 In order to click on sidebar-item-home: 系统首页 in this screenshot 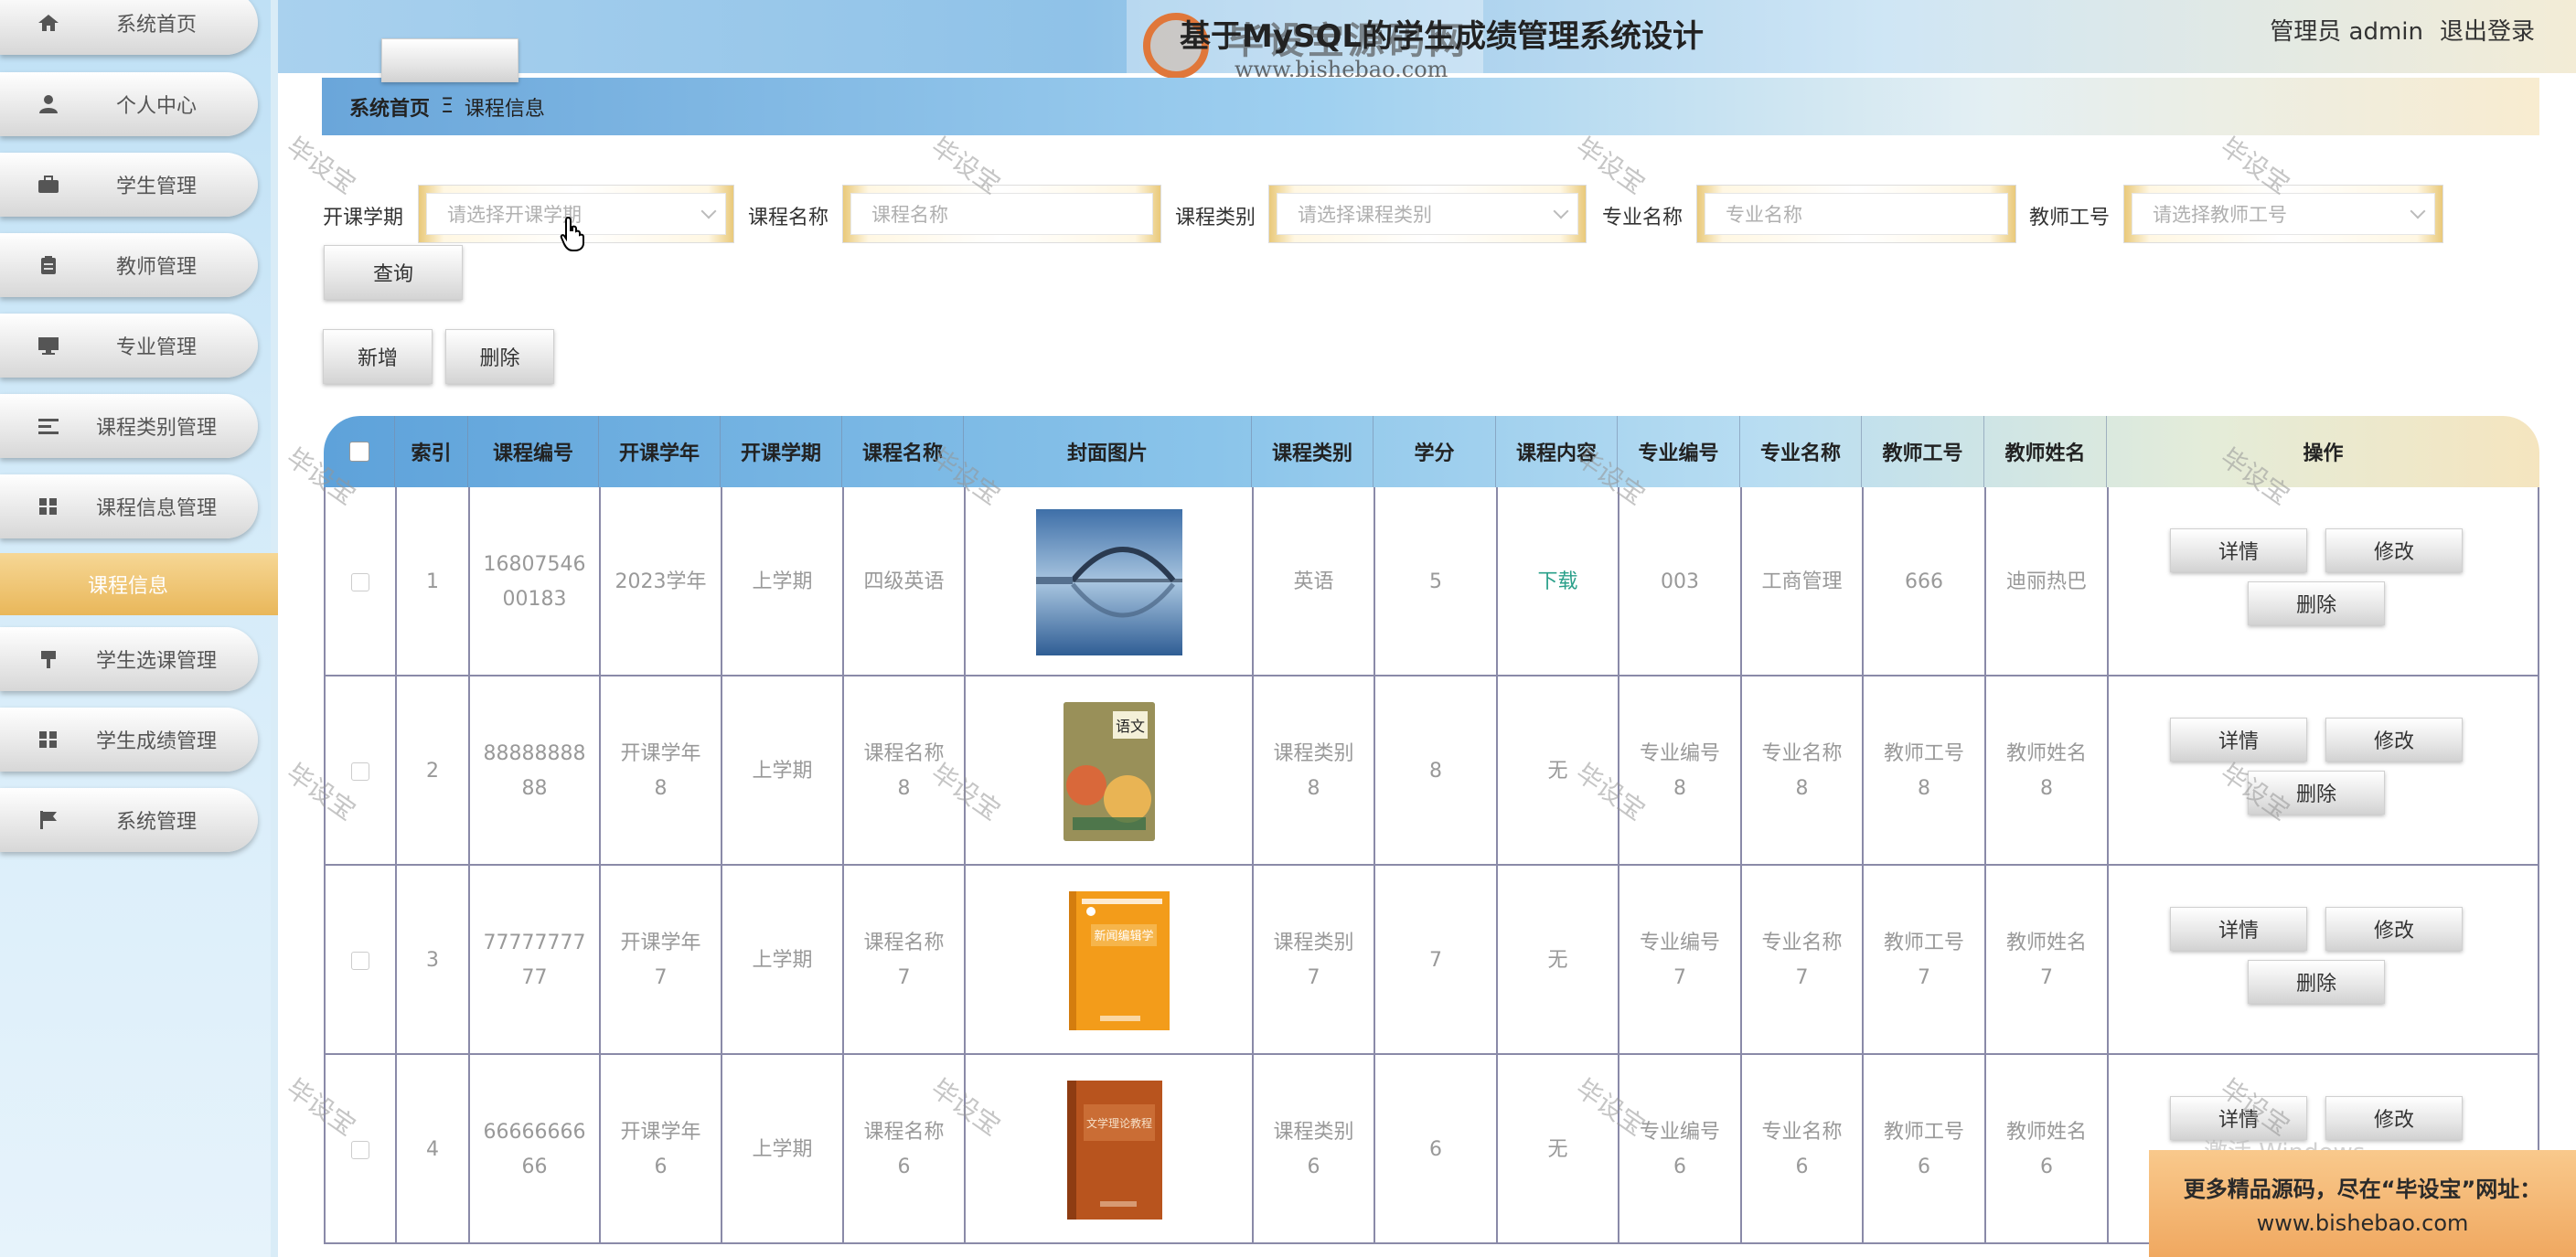, I will do `click(129, 27)`.